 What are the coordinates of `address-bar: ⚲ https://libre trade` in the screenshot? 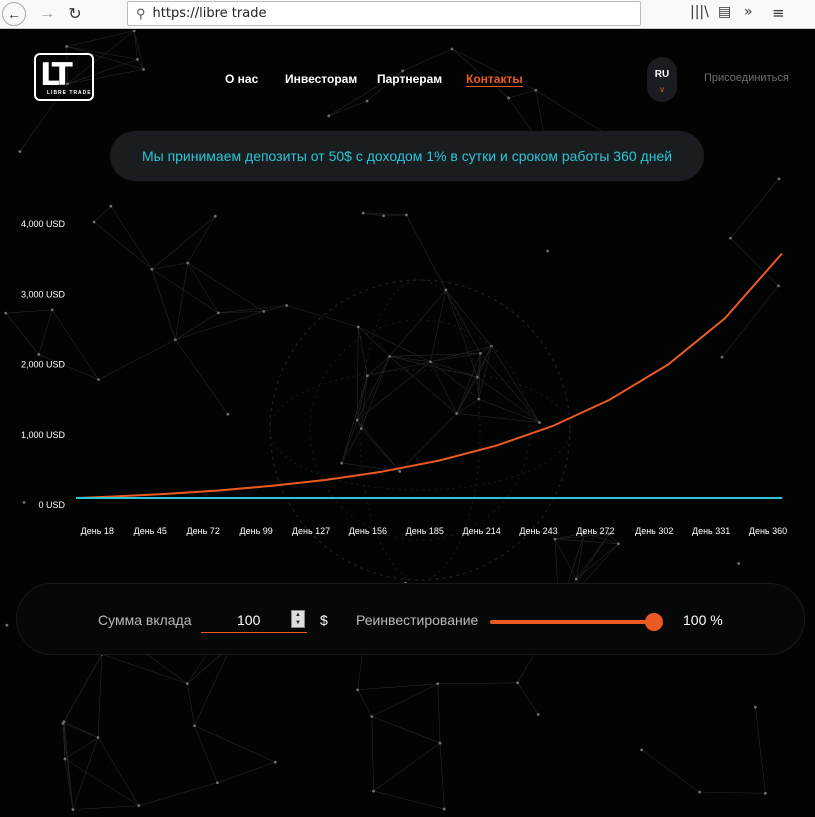 It's located at (384, 13).